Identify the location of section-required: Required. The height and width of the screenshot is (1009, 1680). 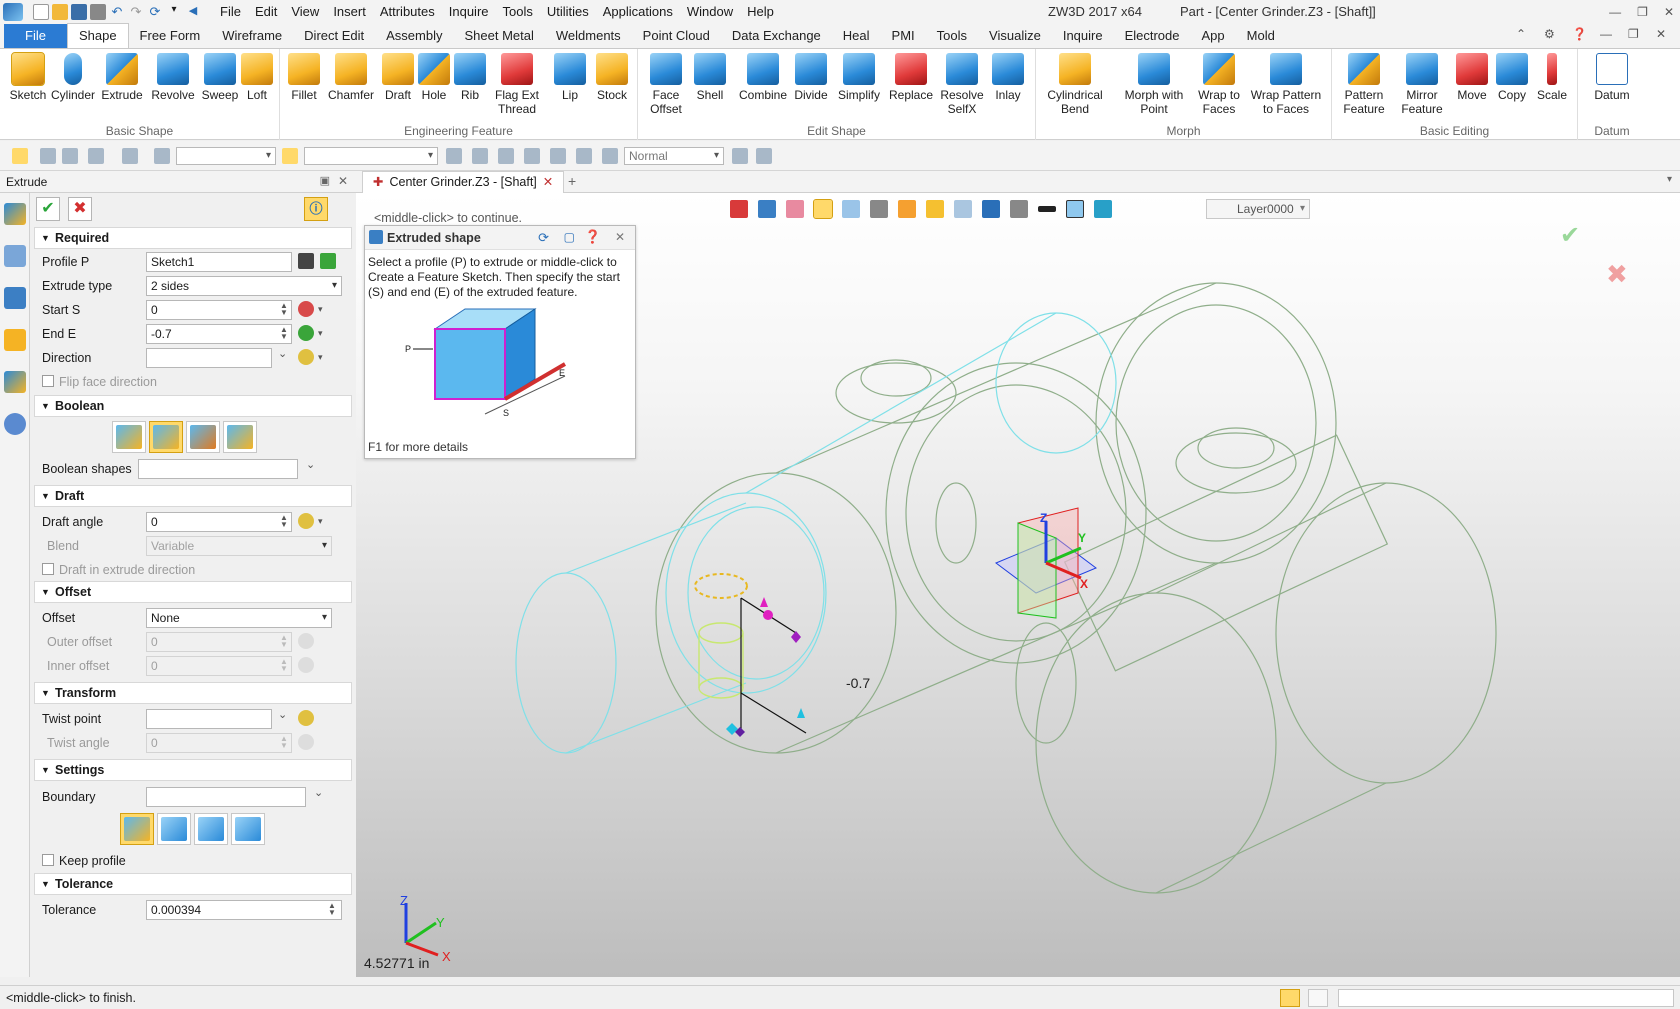
(193, 238).